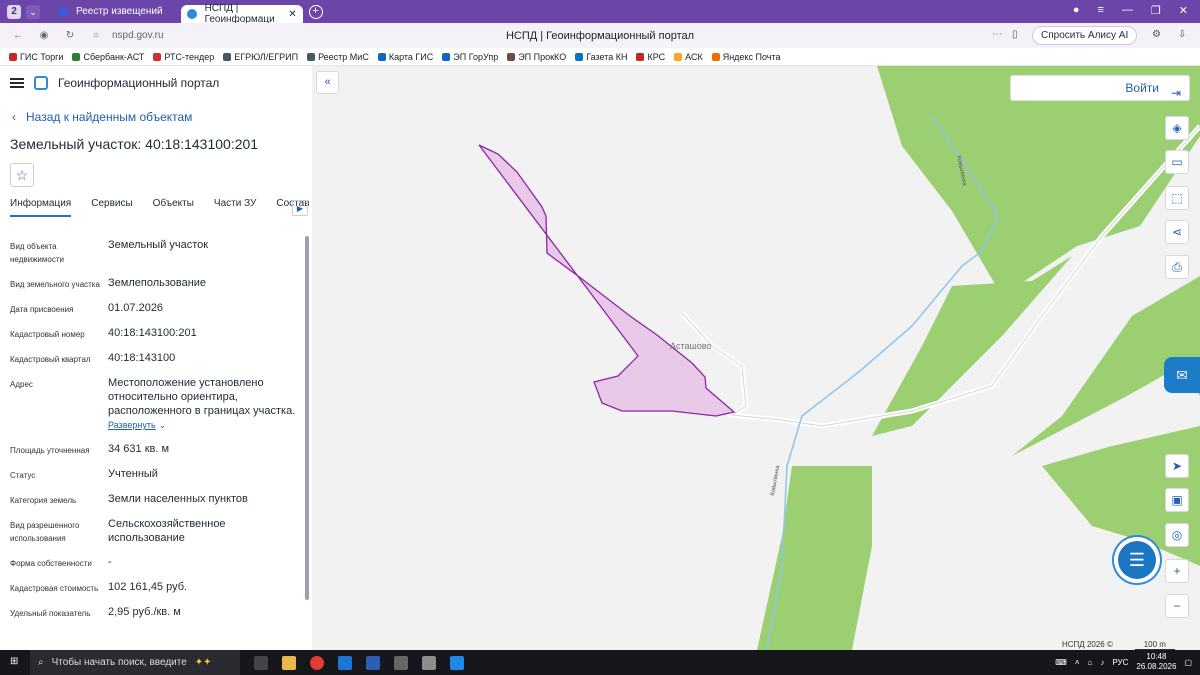 Image resolution: width=1200 pixels, height=675 pixels. What do you see at coordinates (33, 11) in the screenshot?
I see `tab-menu-icon: ⌄` at bounding box center [33, 11].